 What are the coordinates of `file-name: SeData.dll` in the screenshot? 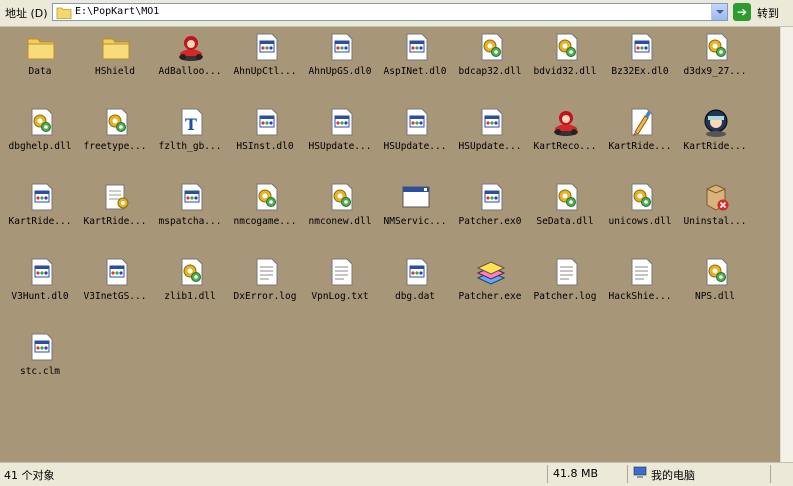 It's located at (565, 221).